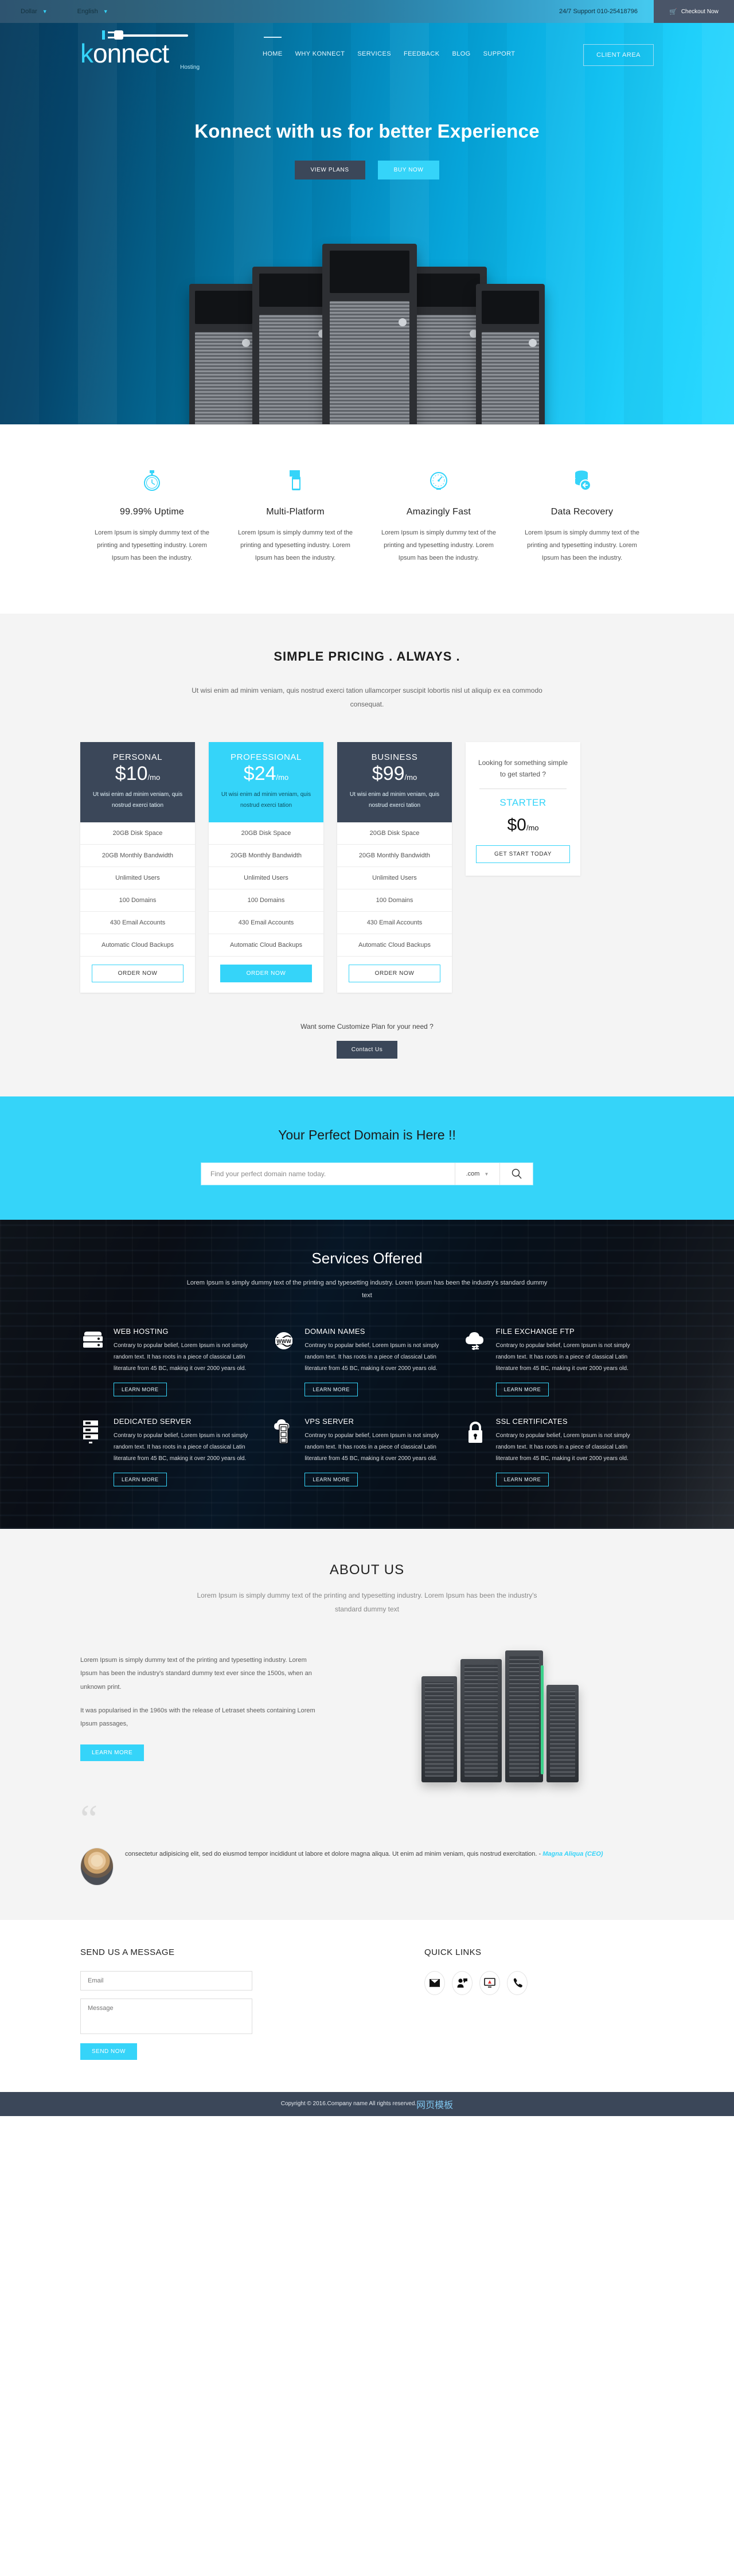 This screenshot has height=2576, width=734. What do you see at coordinates (108, 2051) in the screenshot?
I see `send-now-button: SEND NOW` at bounding box center [108, 2051].